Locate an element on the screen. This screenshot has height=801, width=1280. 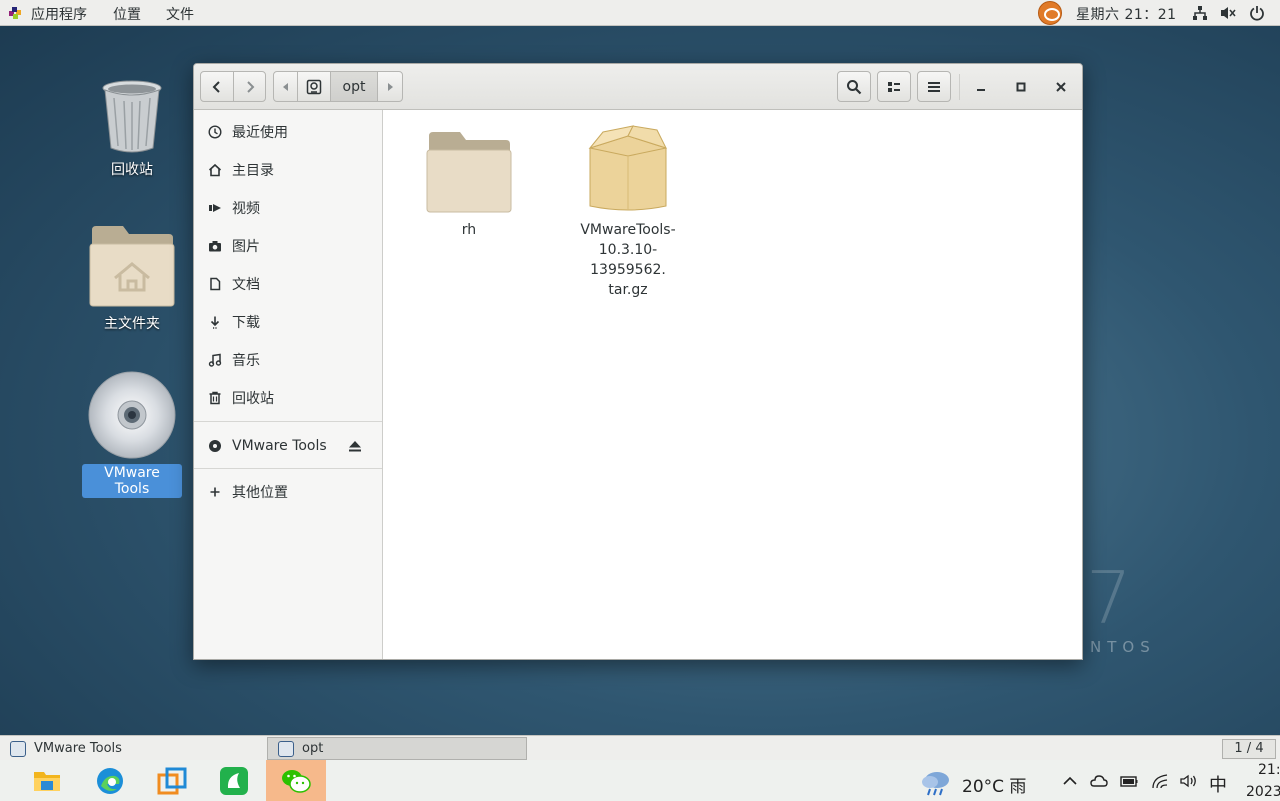
green-app is located at coordinates (234, 780).